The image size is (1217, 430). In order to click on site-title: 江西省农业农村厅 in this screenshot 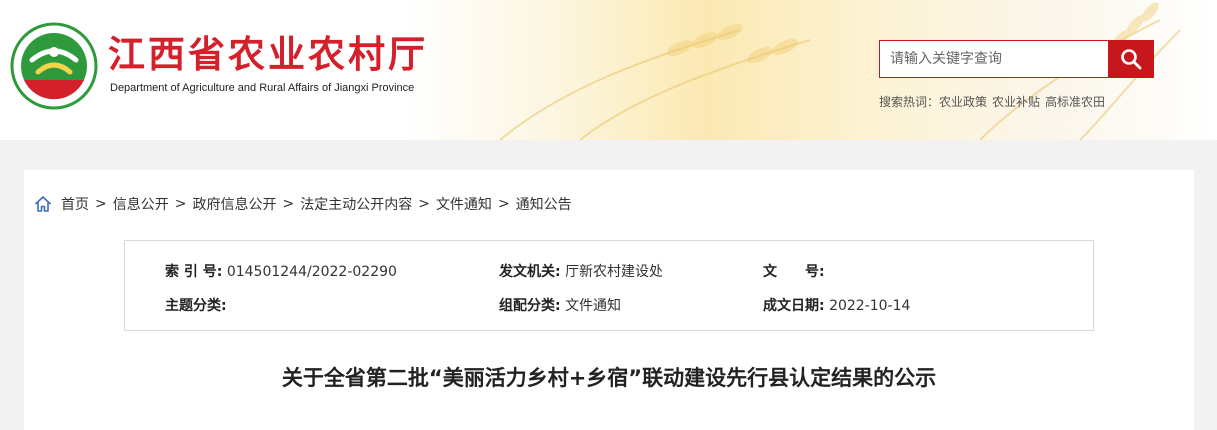, I will do `click(268, 55)`.